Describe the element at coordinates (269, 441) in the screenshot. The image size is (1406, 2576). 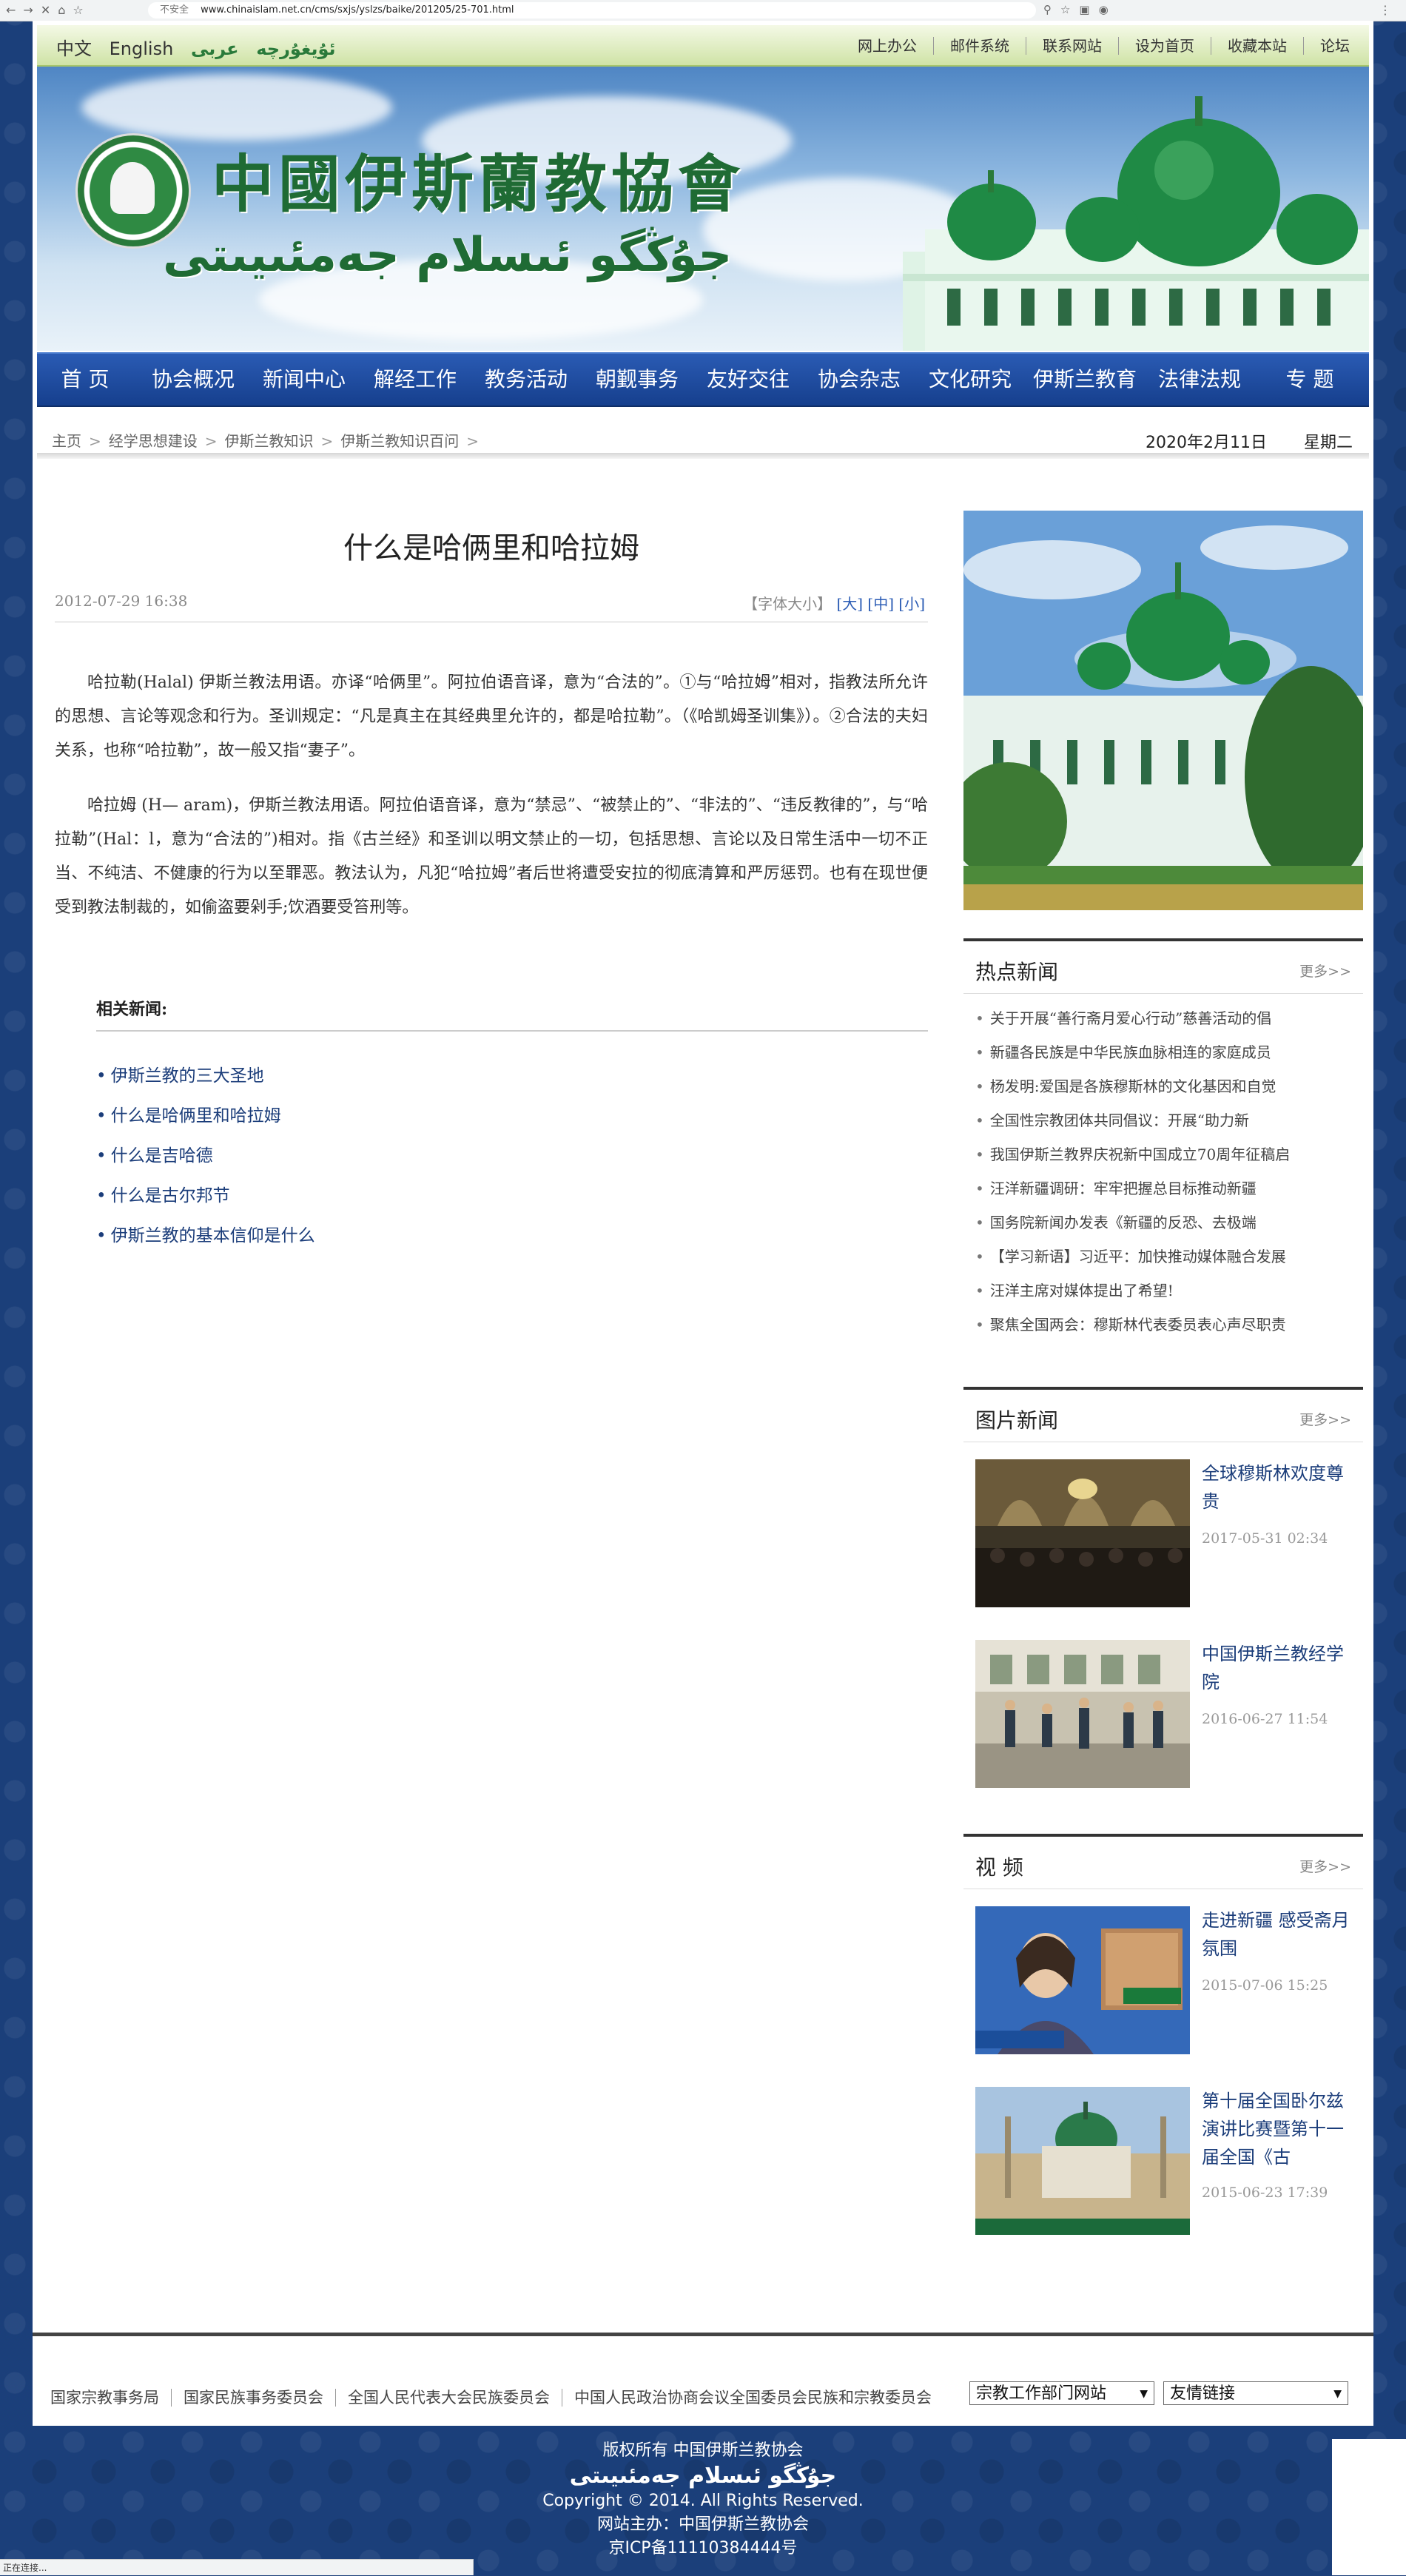
I see `breadcrumb-item: 伊斯兰教知识` at that location.